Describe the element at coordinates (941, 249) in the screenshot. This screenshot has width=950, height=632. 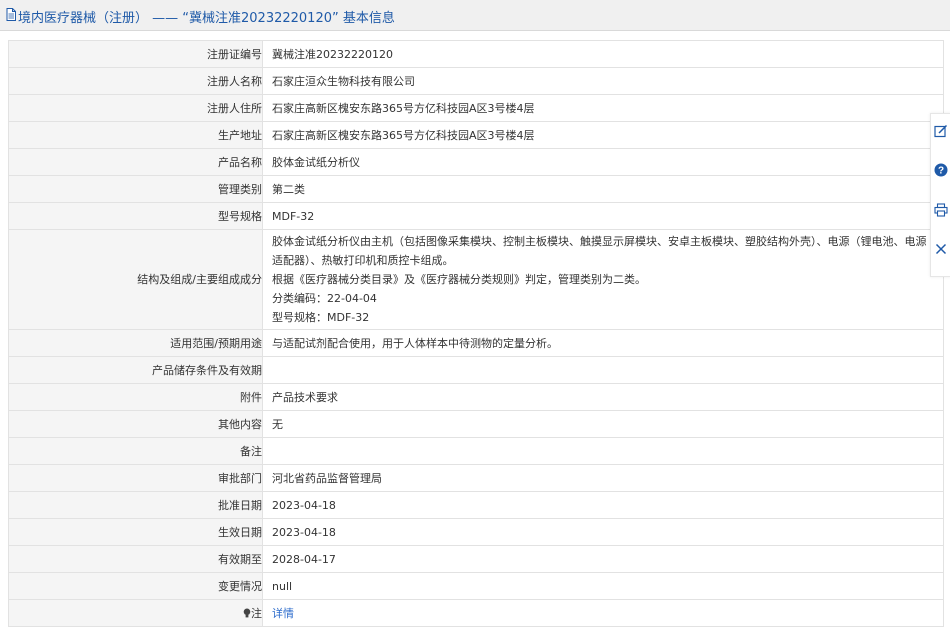
I see `close-icon` at that location.